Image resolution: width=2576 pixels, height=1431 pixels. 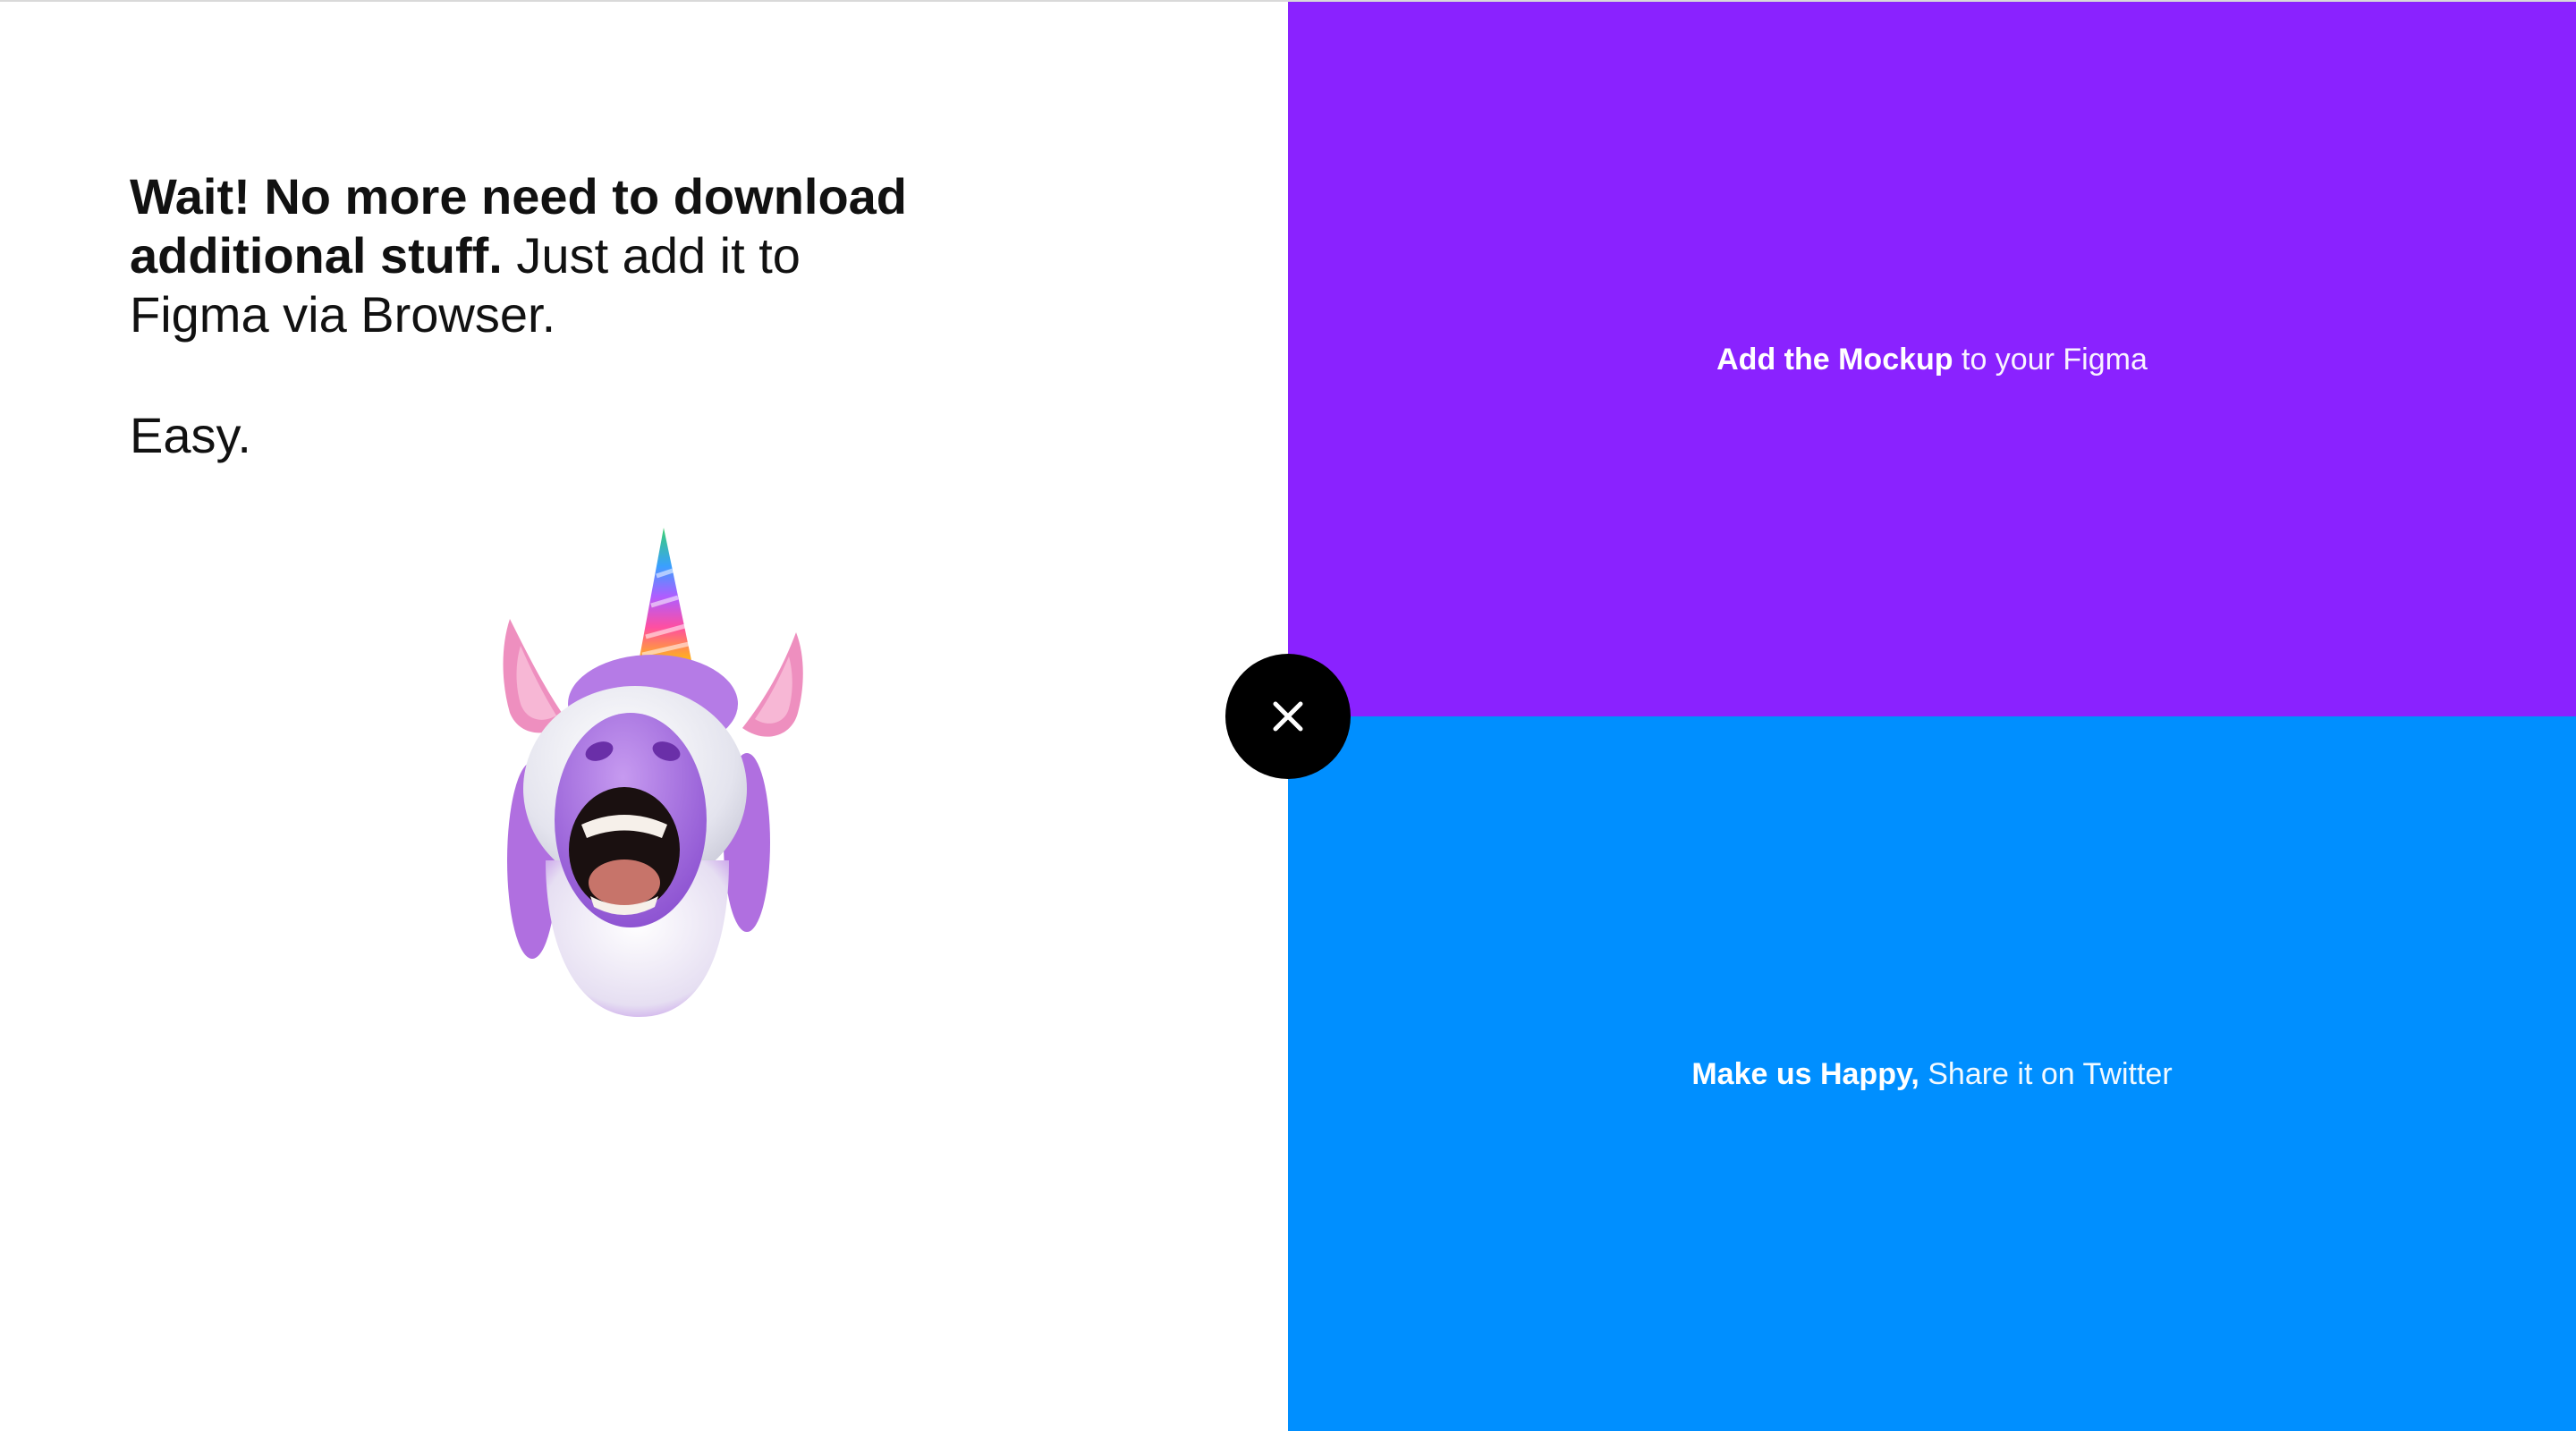 What do you see at coordinates (653, 773) in the screenshot?
I see `unicorn-icon` at bounding box center [653, 773].